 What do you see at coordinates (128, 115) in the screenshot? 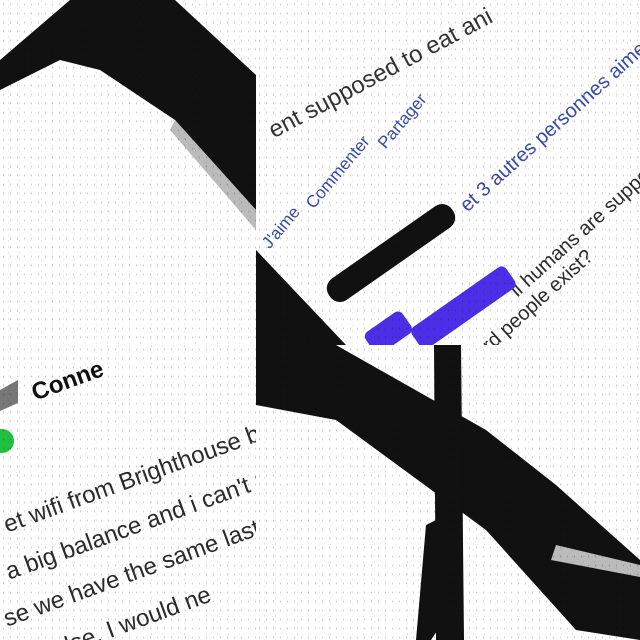
I see `black-diagonal-glyph-icon` at bounding box center [128, 115].